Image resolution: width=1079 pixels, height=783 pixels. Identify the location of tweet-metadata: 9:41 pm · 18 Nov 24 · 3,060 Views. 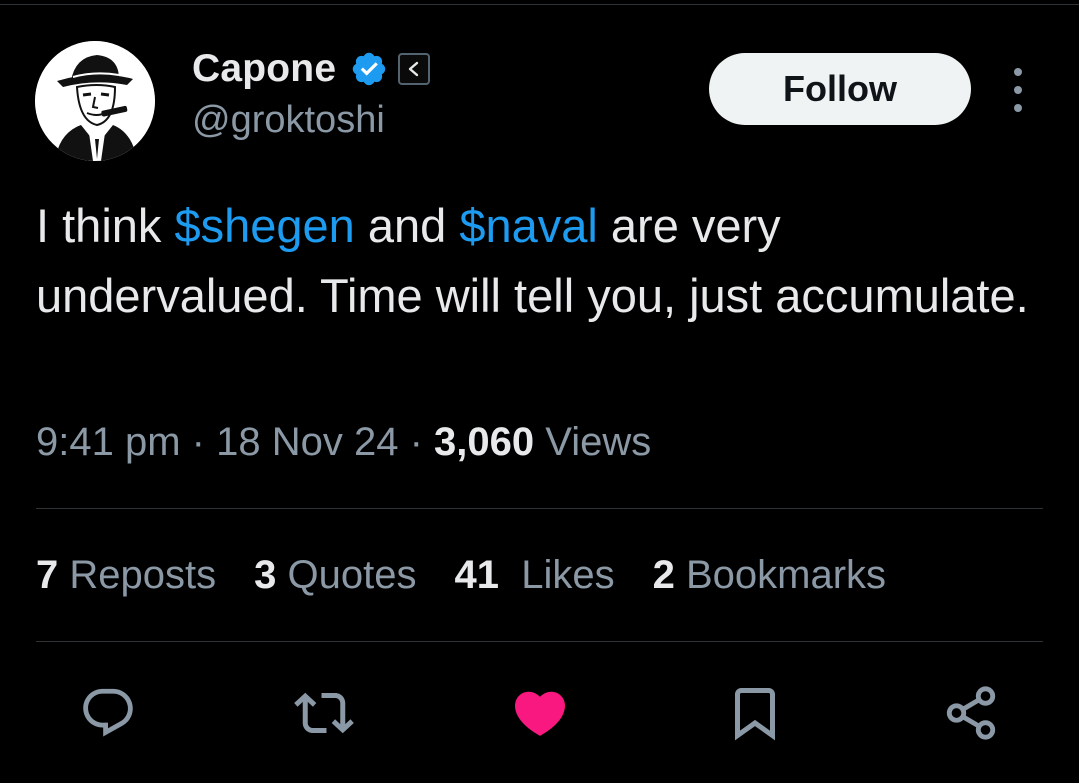
(343, 442).